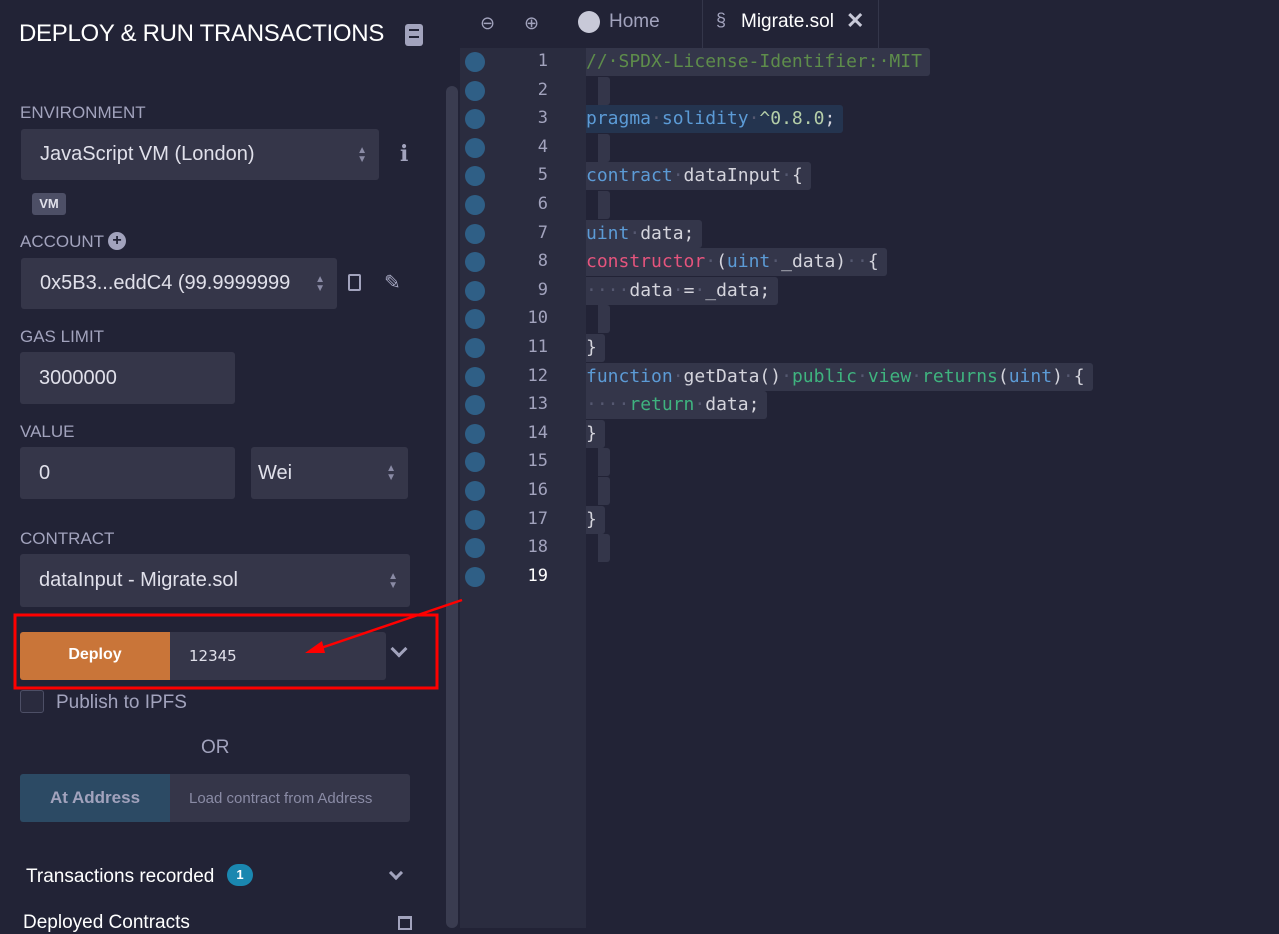  Describe the element at coordinates (855, 21) in the screenshot. I see `close-tab-icon: ✕` at that location.